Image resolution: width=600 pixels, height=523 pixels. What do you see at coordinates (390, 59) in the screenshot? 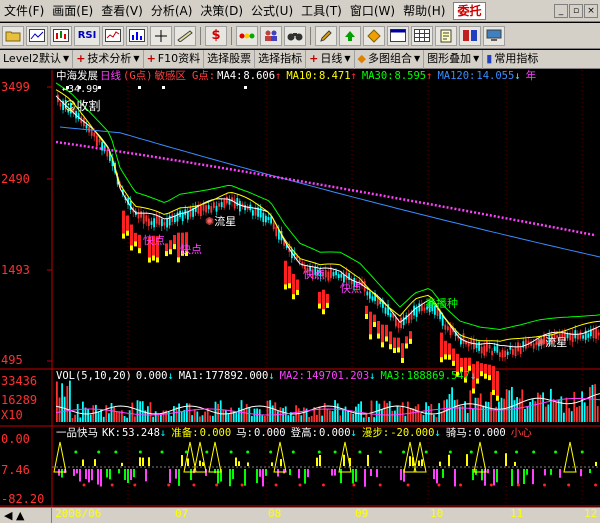
I see `tab-multi-chart: ◆ 多图组合 ▼` at bounding box center [390, 59].